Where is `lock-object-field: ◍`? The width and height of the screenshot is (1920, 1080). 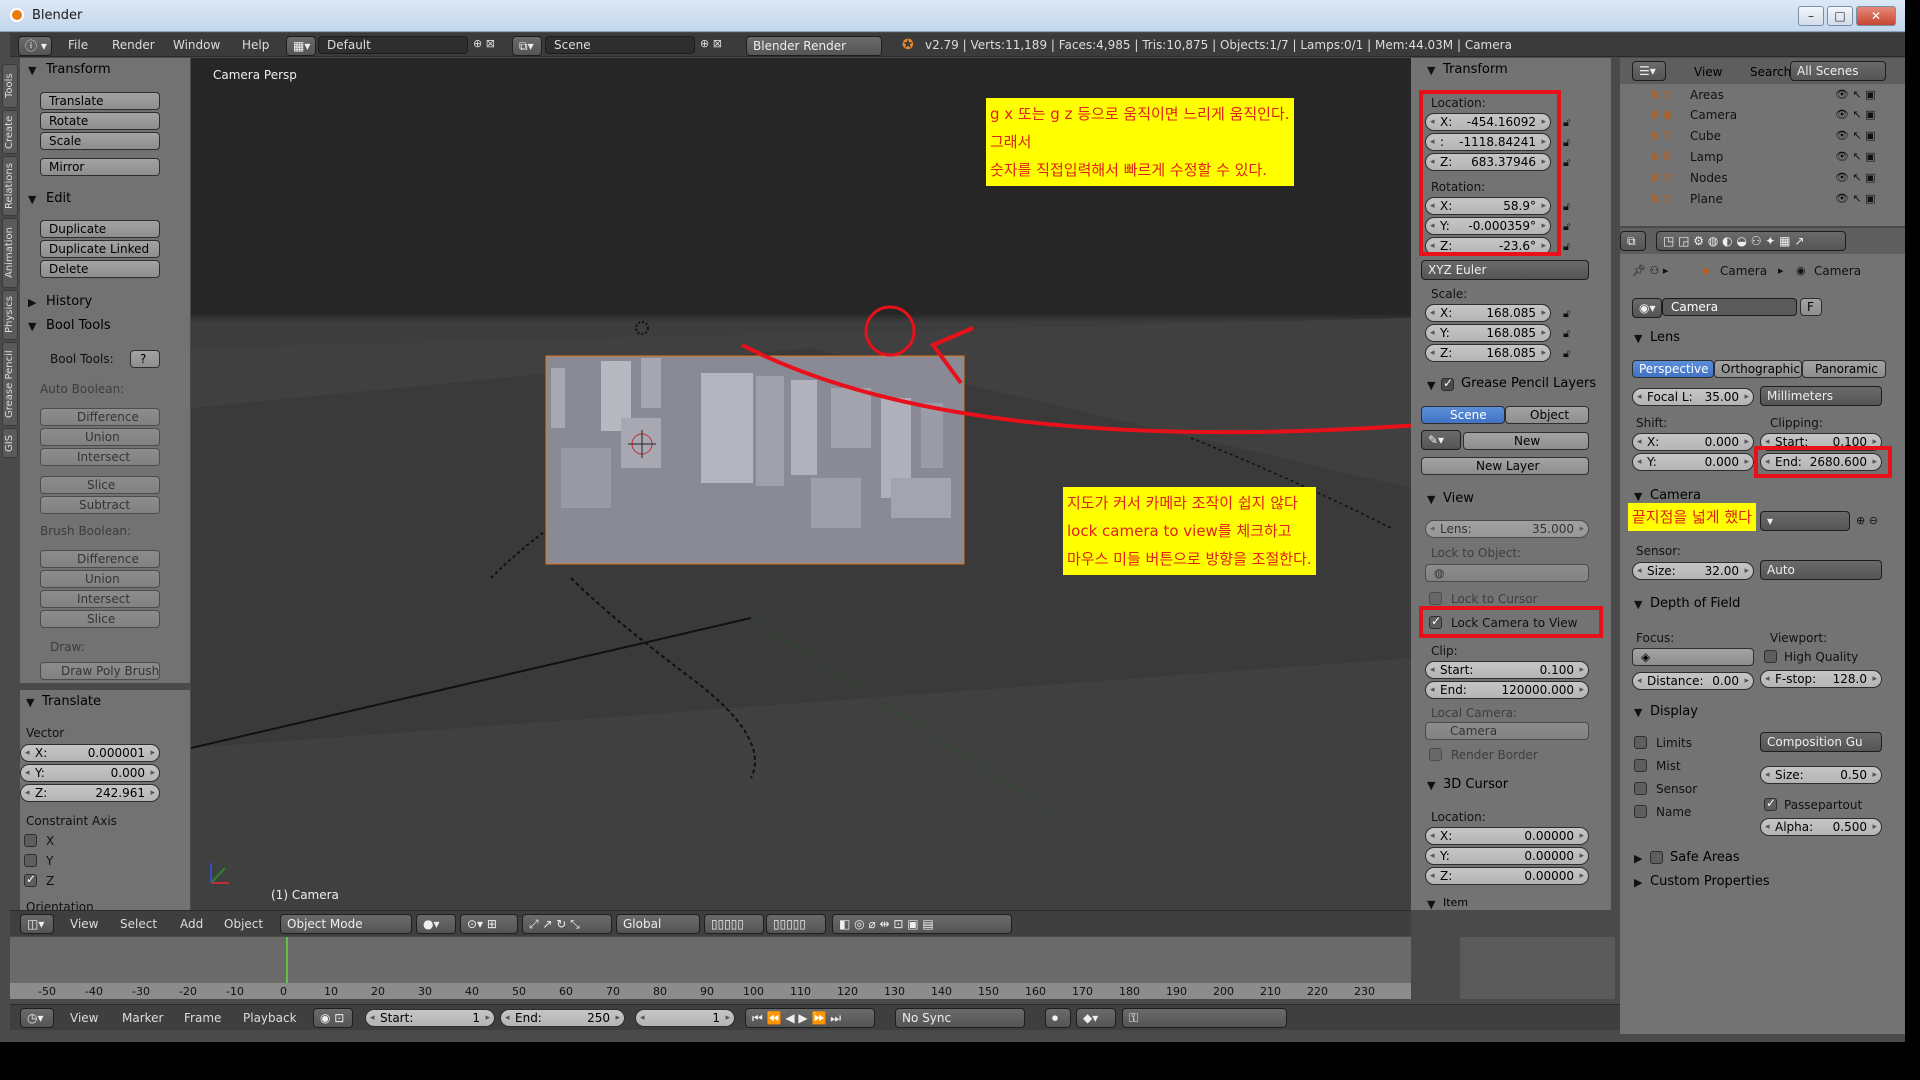
lock-object-field: ◍ is located at coordinates (1507, 573).